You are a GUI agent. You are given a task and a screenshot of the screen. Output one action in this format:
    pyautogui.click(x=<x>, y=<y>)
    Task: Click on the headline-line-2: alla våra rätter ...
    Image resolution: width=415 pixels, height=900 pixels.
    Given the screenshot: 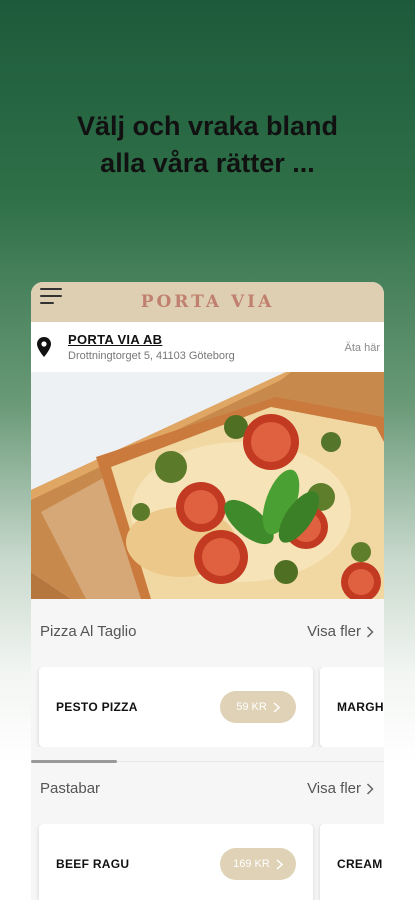 What is the action you would take?
    pyautogui.click(x=207, y=163)
    